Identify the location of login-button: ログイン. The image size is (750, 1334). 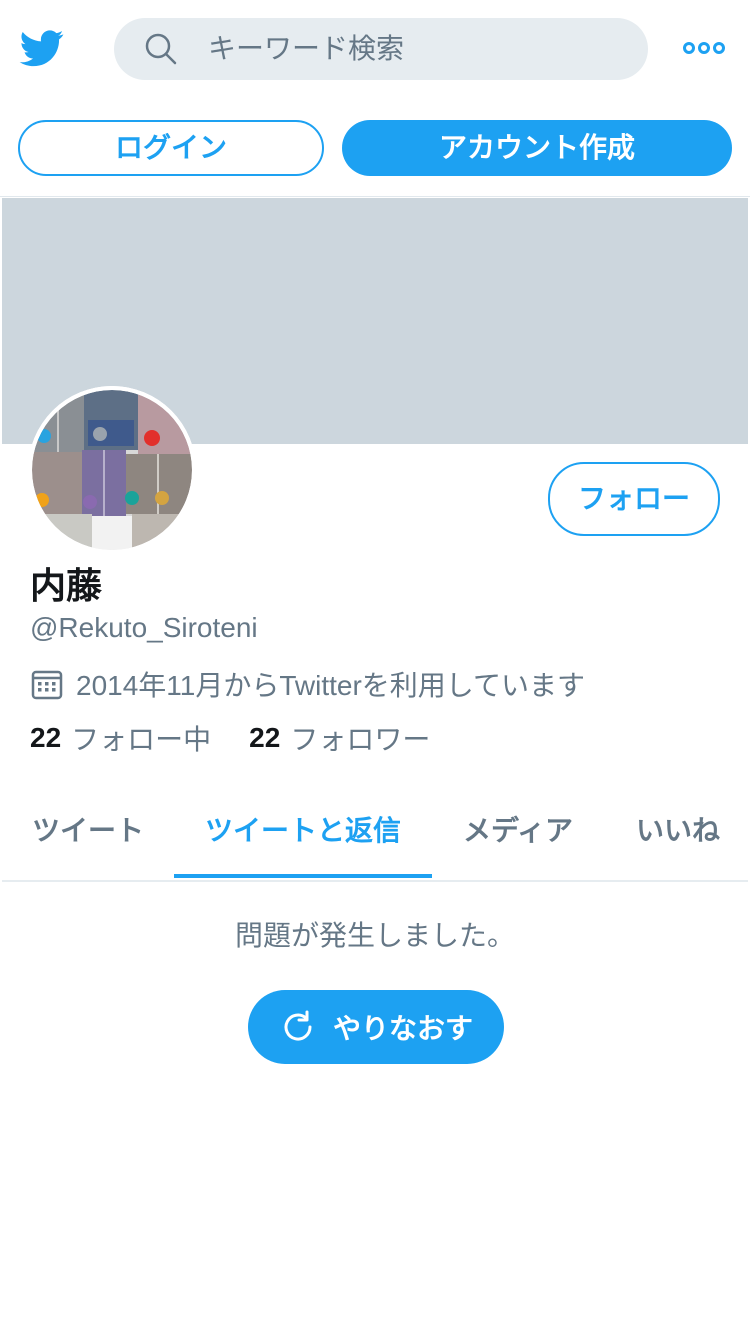
(171, 148).